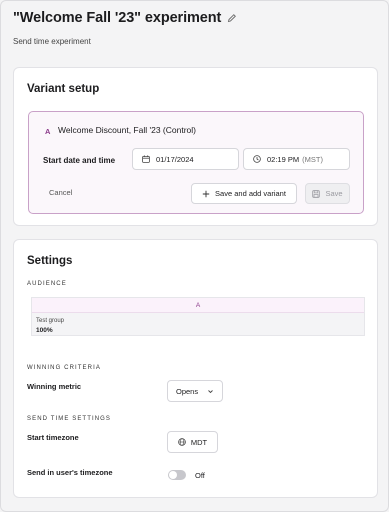  What do you see at coordinates (206, 194) in the screenshot?
I see `plus-icon` at bounding box center [206, 194].